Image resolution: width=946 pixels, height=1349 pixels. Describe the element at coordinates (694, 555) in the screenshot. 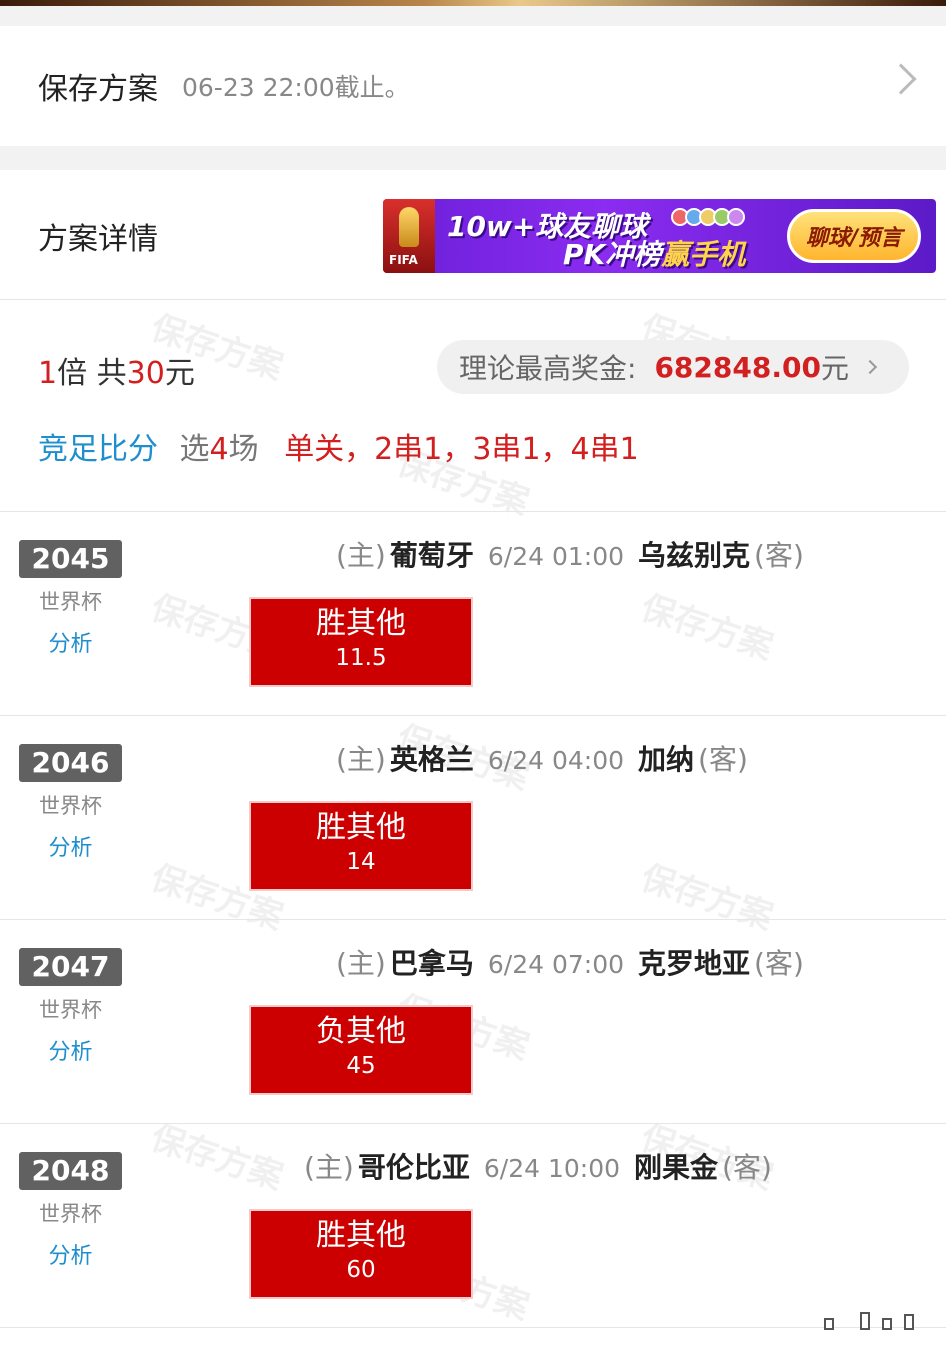

I see `away-team: 乌兹别克` at that location.